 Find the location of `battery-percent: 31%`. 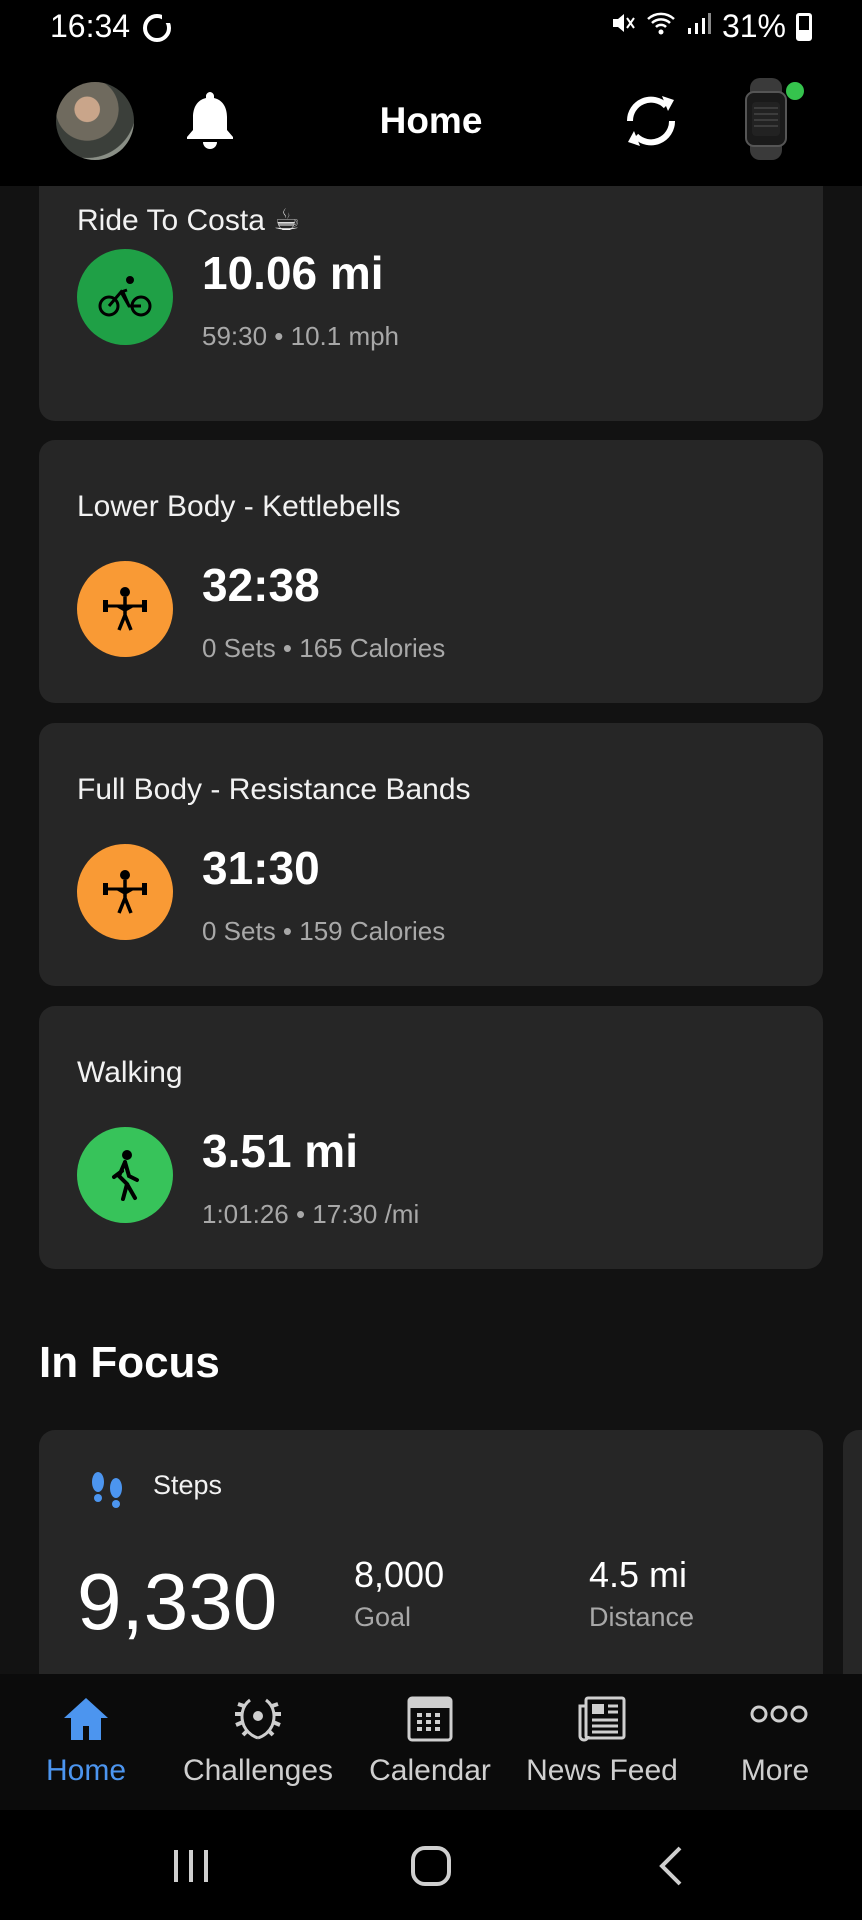

battery-percent: 31% is located at coordinates (753, 26).